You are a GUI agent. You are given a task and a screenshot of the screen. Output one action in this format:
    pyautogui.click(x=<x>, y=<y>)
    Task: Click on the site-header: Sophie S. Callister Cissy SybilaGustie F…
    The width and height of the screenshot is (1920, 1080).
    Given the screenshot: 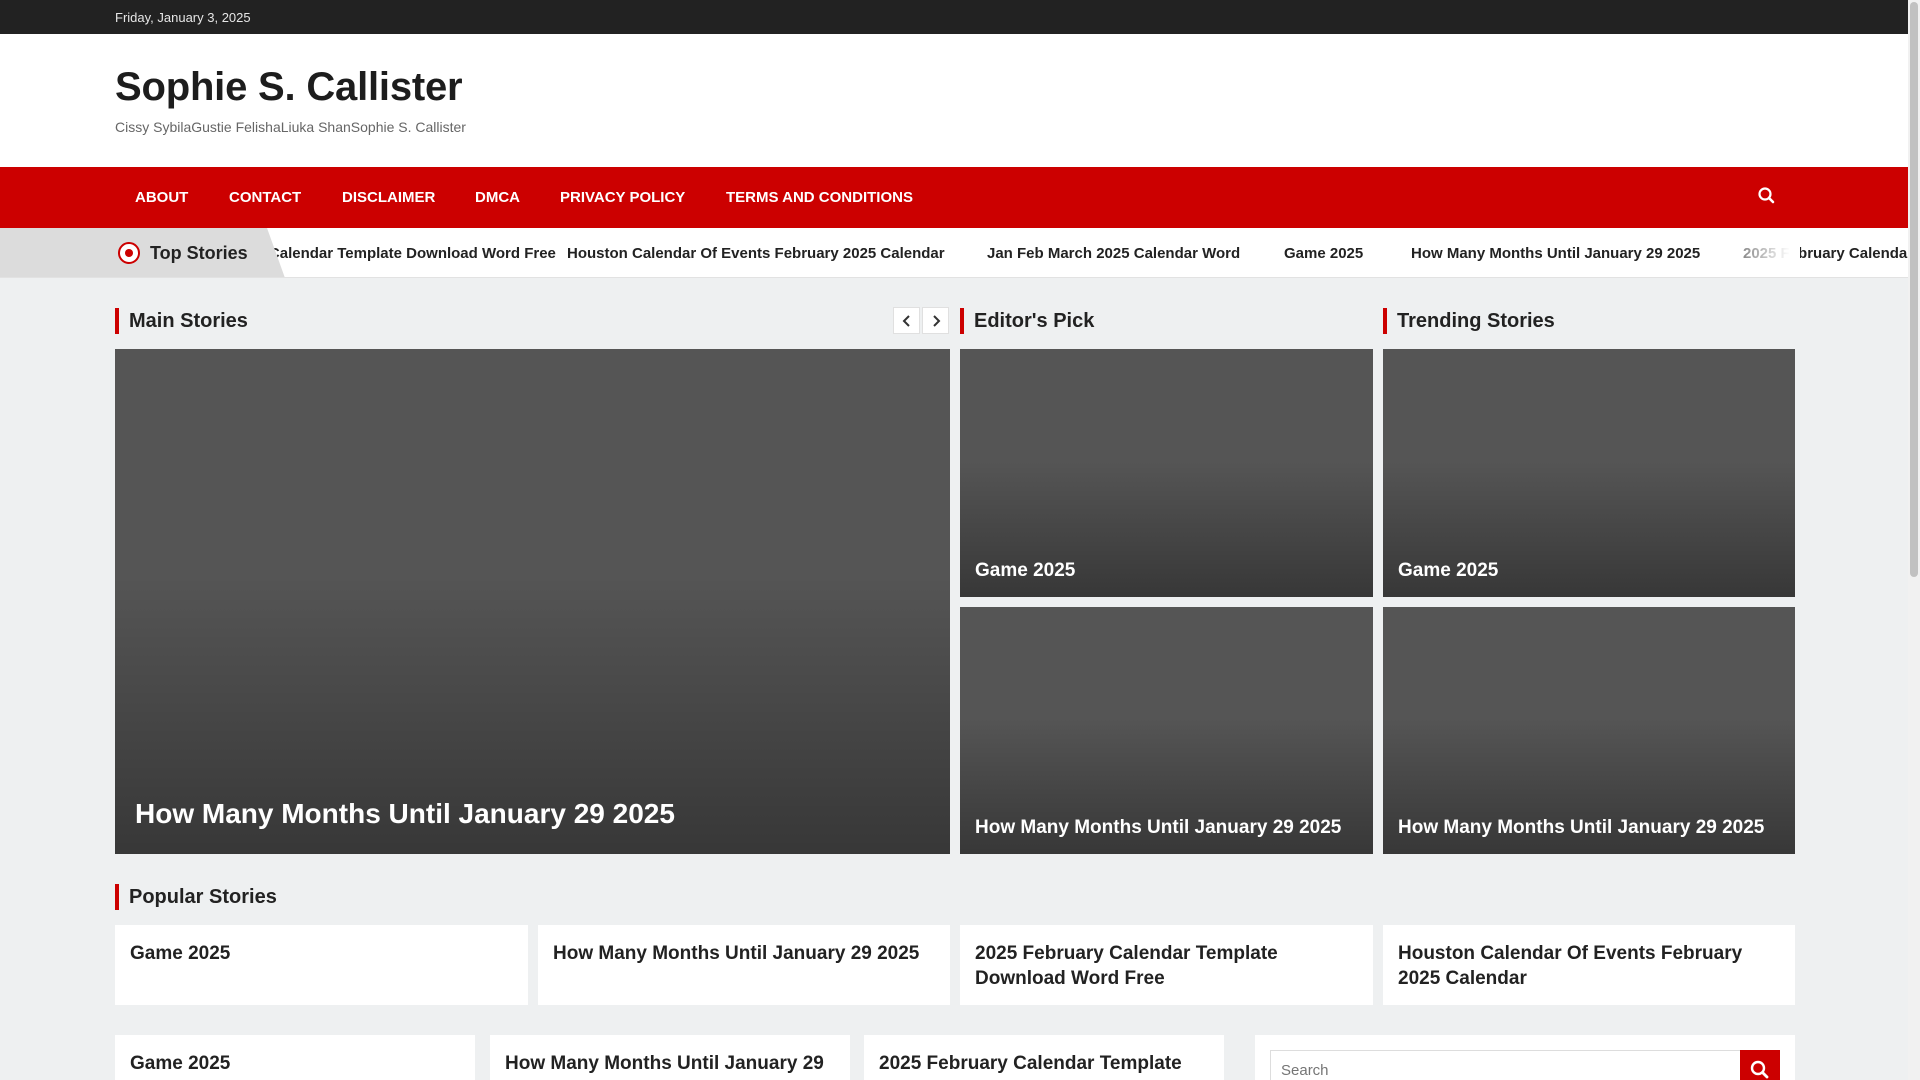 What is the action you would take?
    pyautogui.click(x=954, y=100)
    